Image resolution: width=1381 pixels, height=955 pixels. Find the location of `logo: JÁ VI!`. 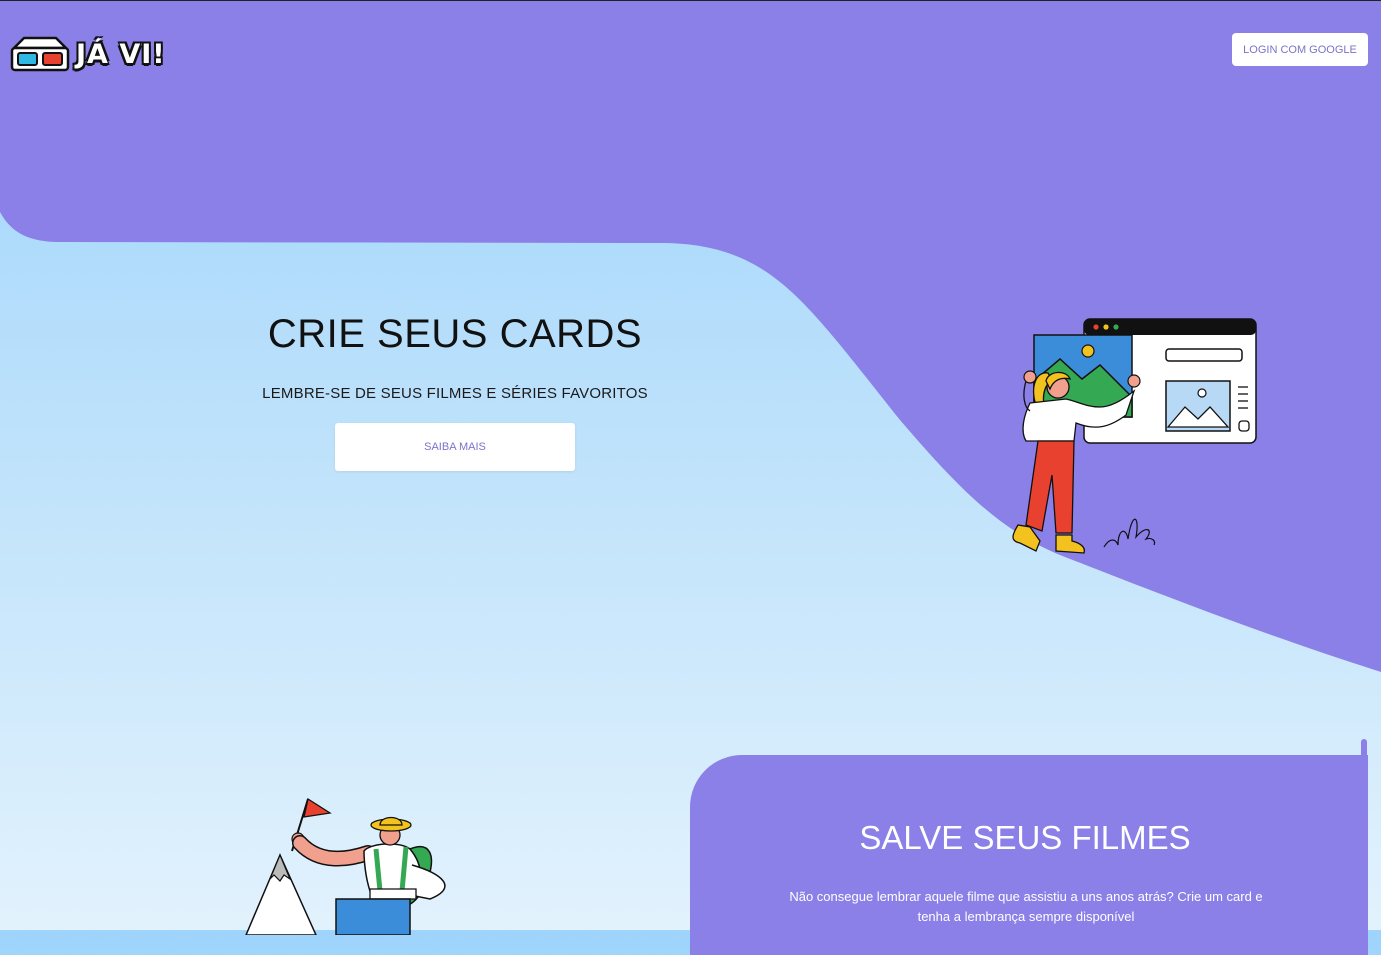

logo: JÁ VI! is located at coordinates (88, 54).